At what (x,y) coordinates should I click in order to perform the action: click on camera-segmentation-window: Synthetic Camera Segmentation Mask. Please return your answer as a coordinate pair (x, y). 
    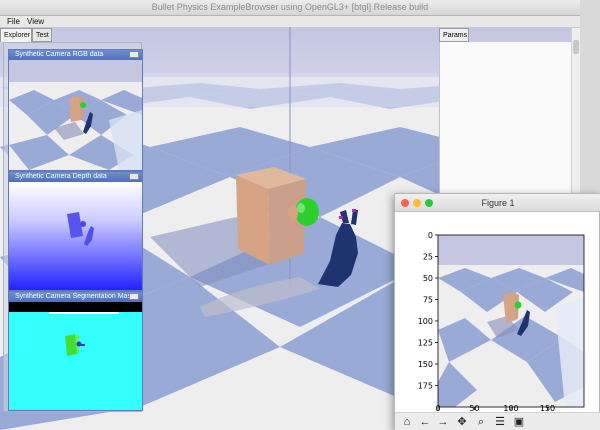
    Looking at the image, I should click on (75, 351).